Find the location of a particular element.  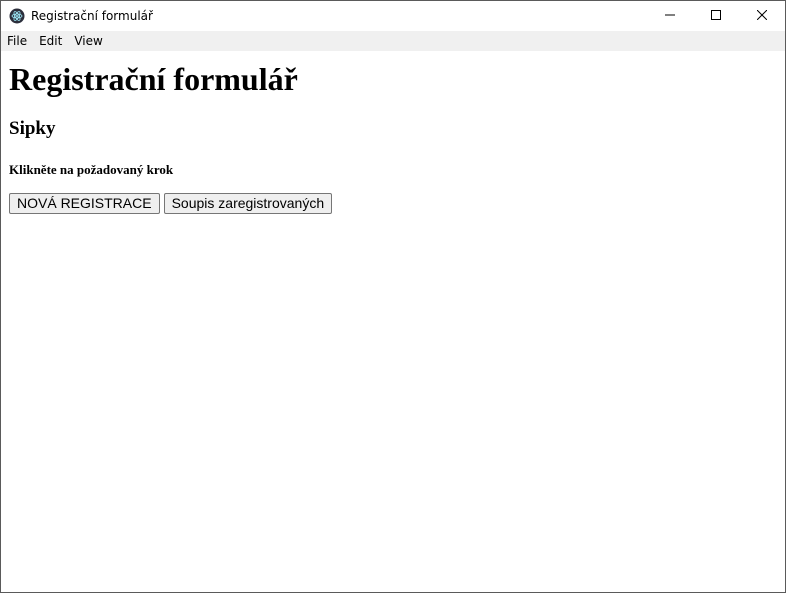

menu-view: View is located at coordinates (88, 41).